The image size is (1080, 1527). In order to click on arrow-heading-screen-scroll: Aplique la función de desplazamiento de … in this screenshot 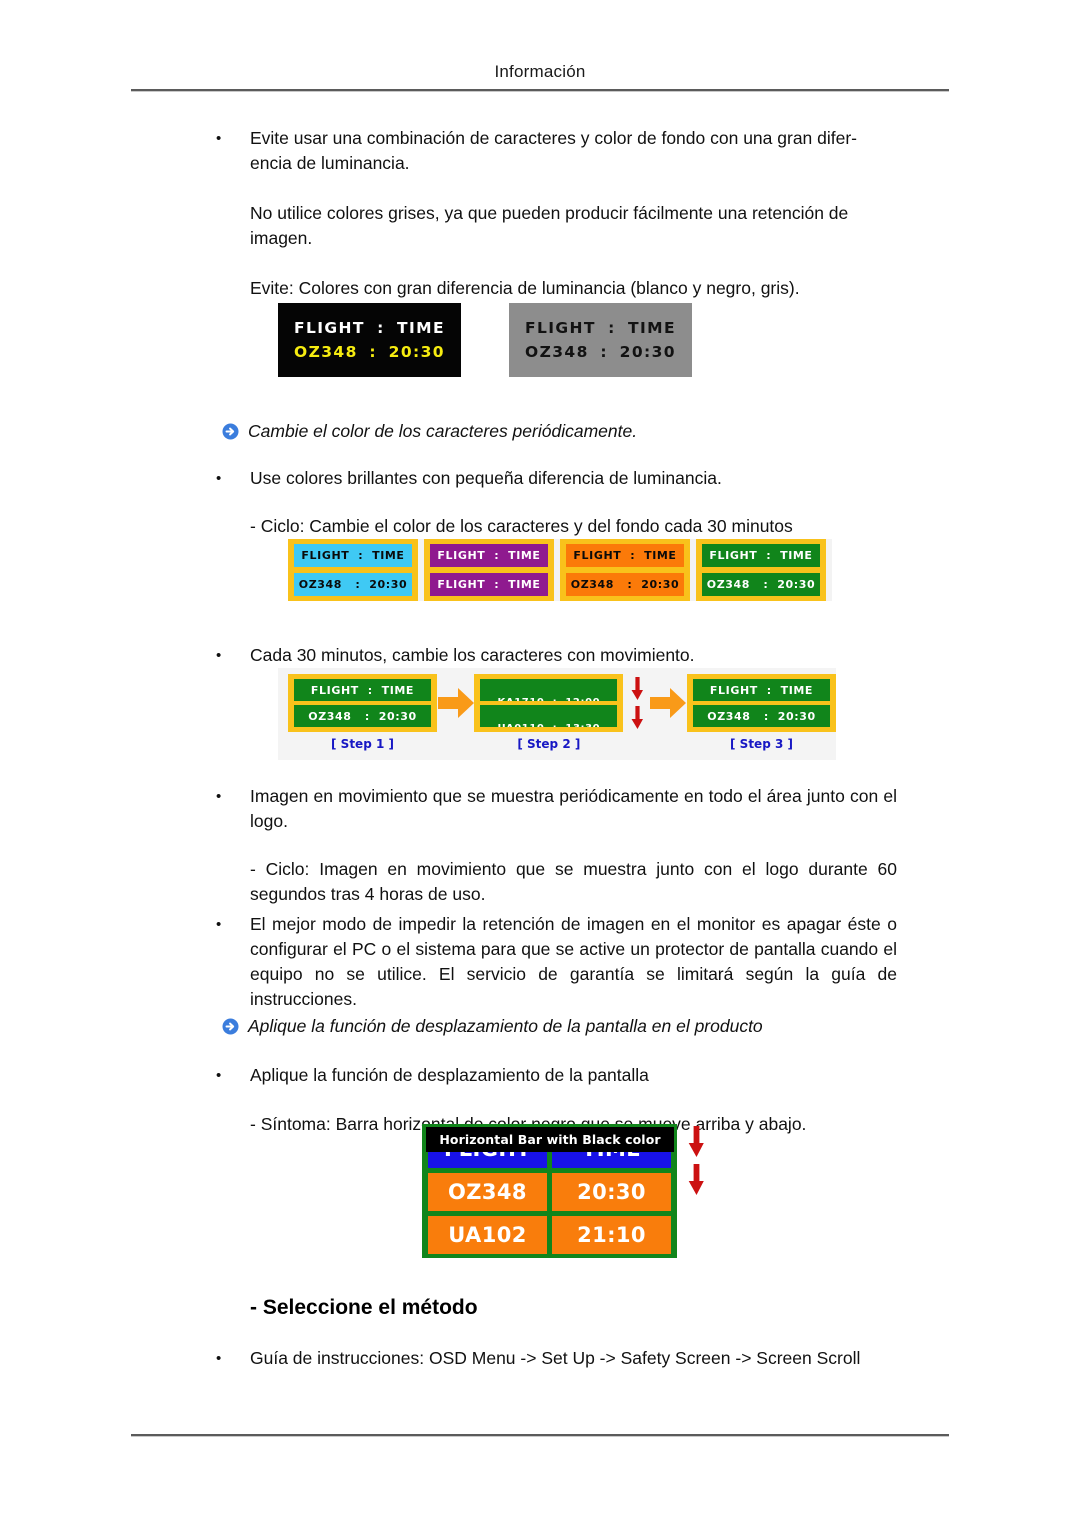, I will do `click(585, 1026)`.